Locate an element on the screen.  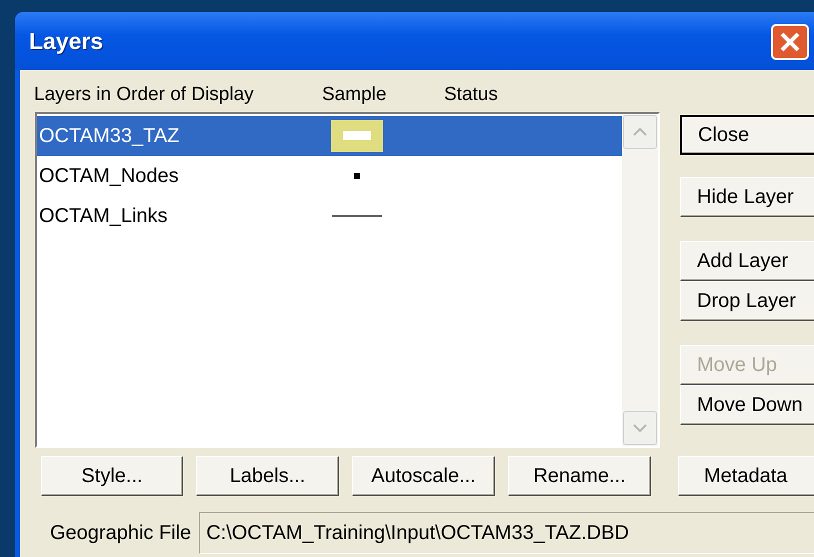
window-title: Layers is located at coordinates (66, 41).